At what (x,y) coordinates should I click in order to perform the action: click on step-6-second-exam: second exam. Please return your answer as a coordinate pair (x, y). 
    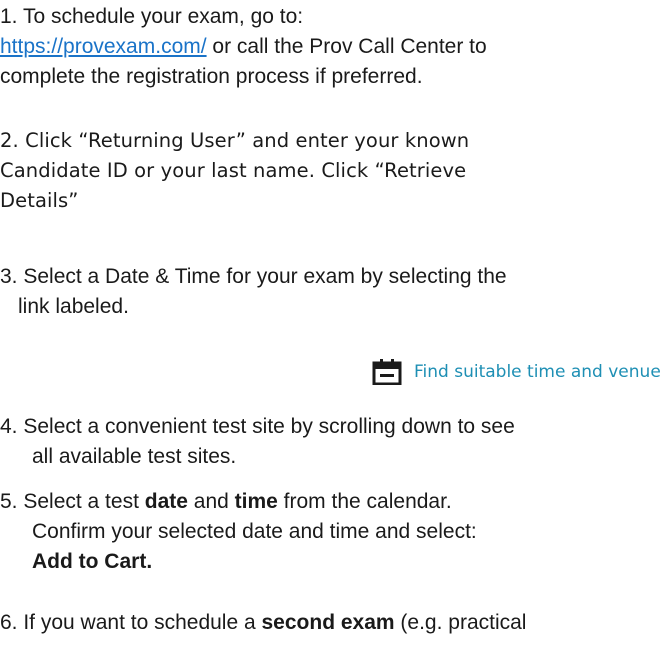
    Looking at the image, I should click on (328, 622).